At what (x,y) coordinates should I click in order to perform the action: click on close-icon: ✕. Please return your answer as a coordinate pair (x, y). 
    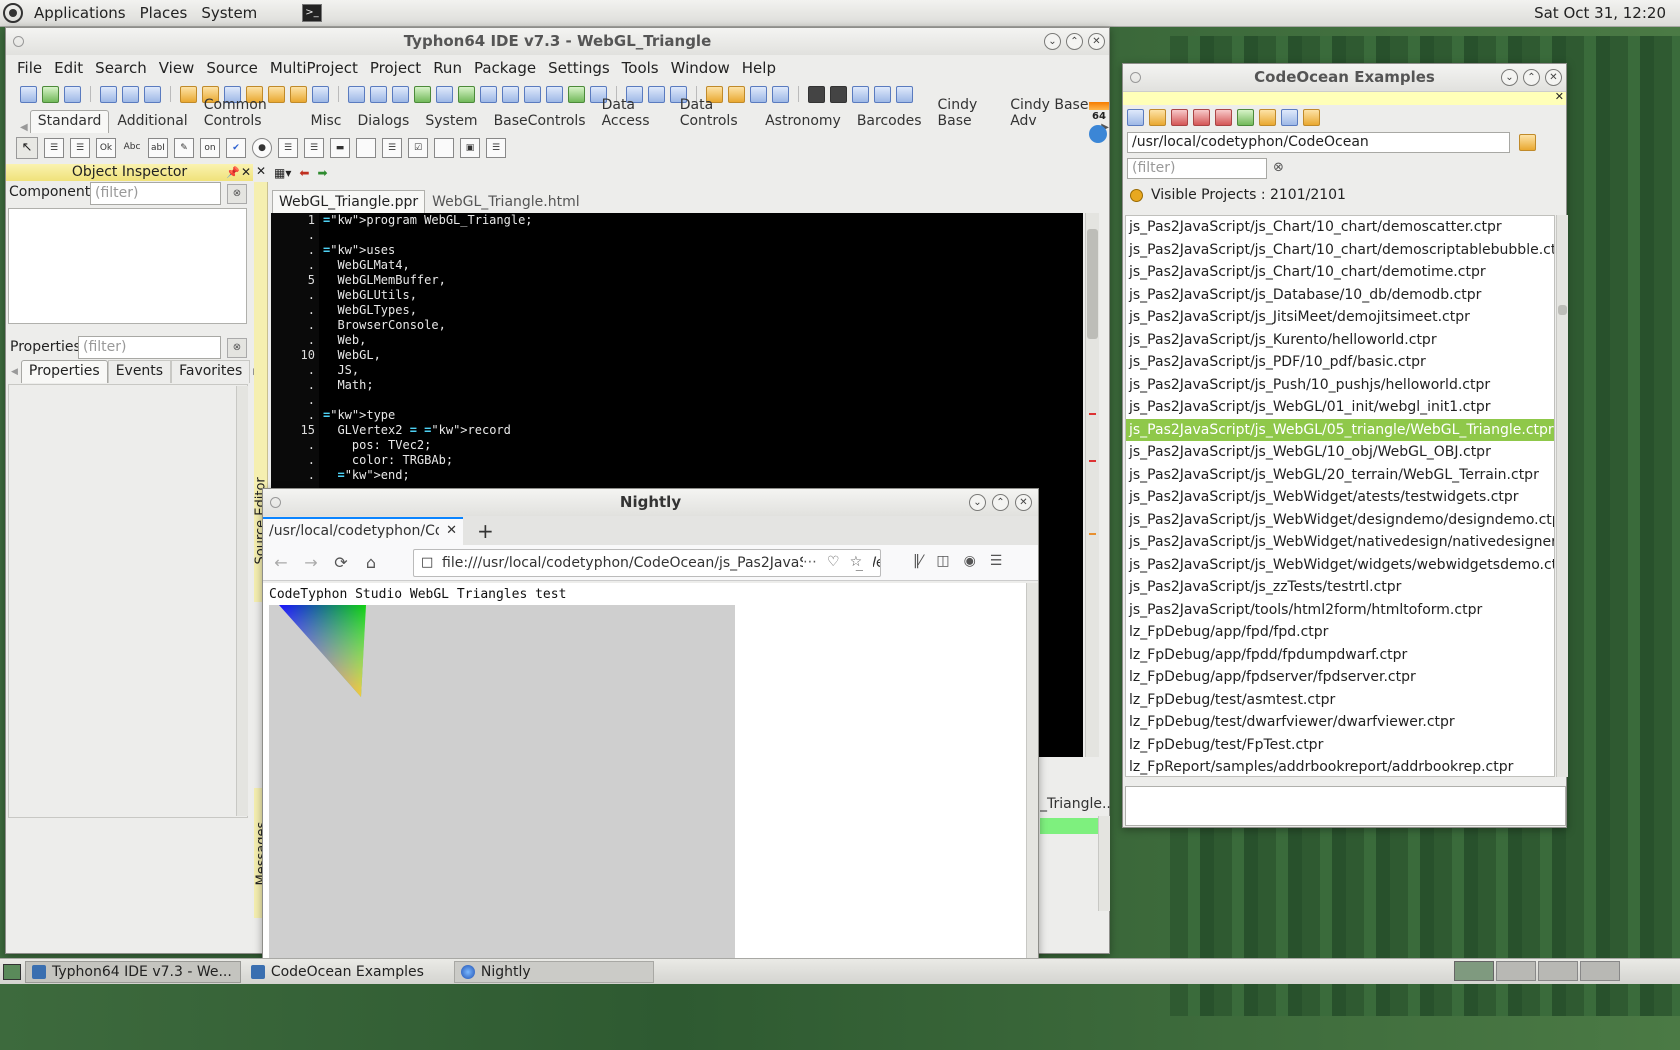
    Looking at the image, I should click on (1096, 41).